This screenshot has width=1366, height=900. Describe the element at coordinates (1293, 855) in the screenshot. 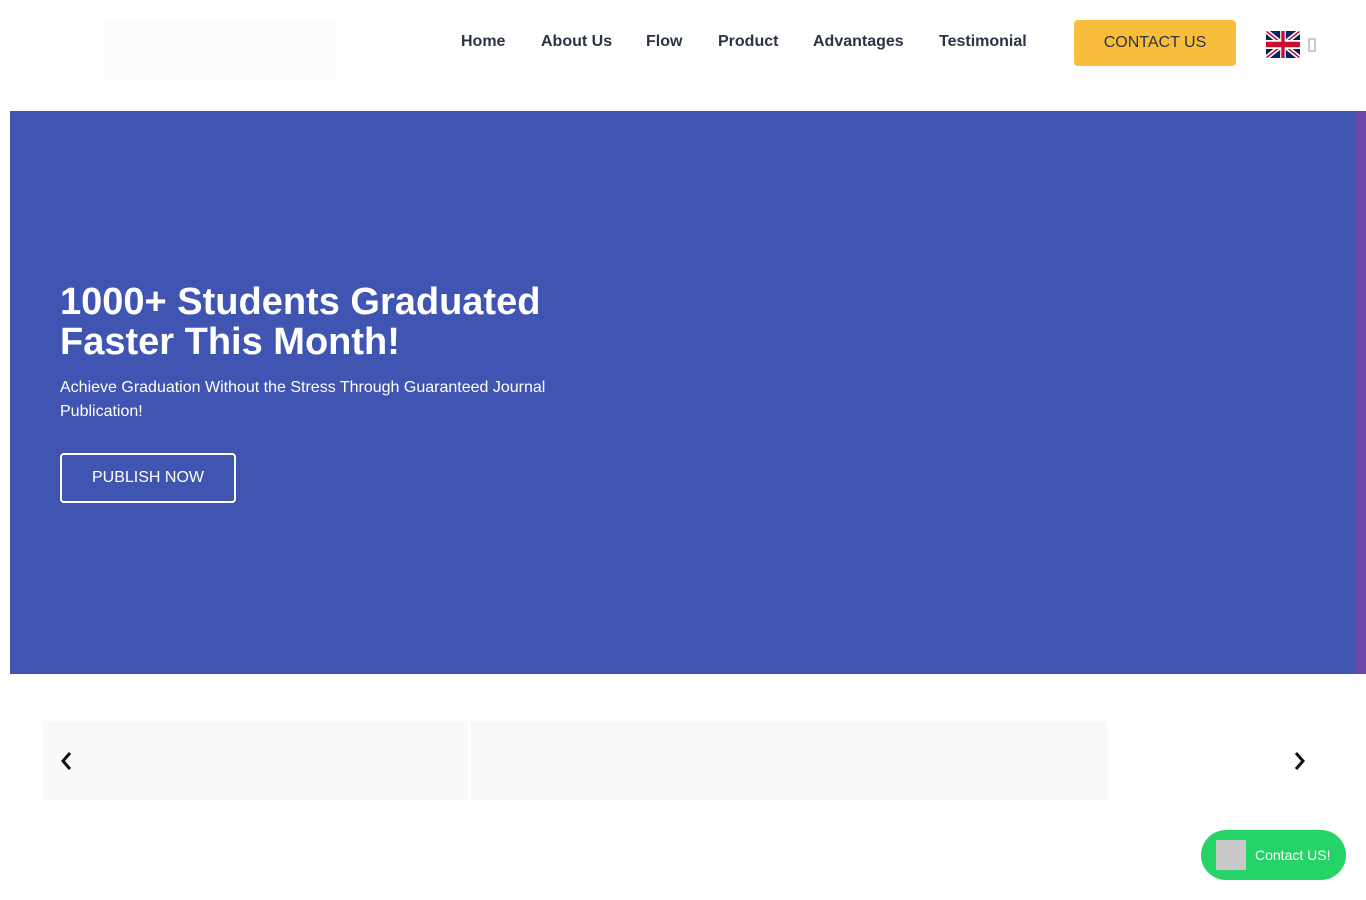

I see `floating-contact-label: Contact US!` at that location.